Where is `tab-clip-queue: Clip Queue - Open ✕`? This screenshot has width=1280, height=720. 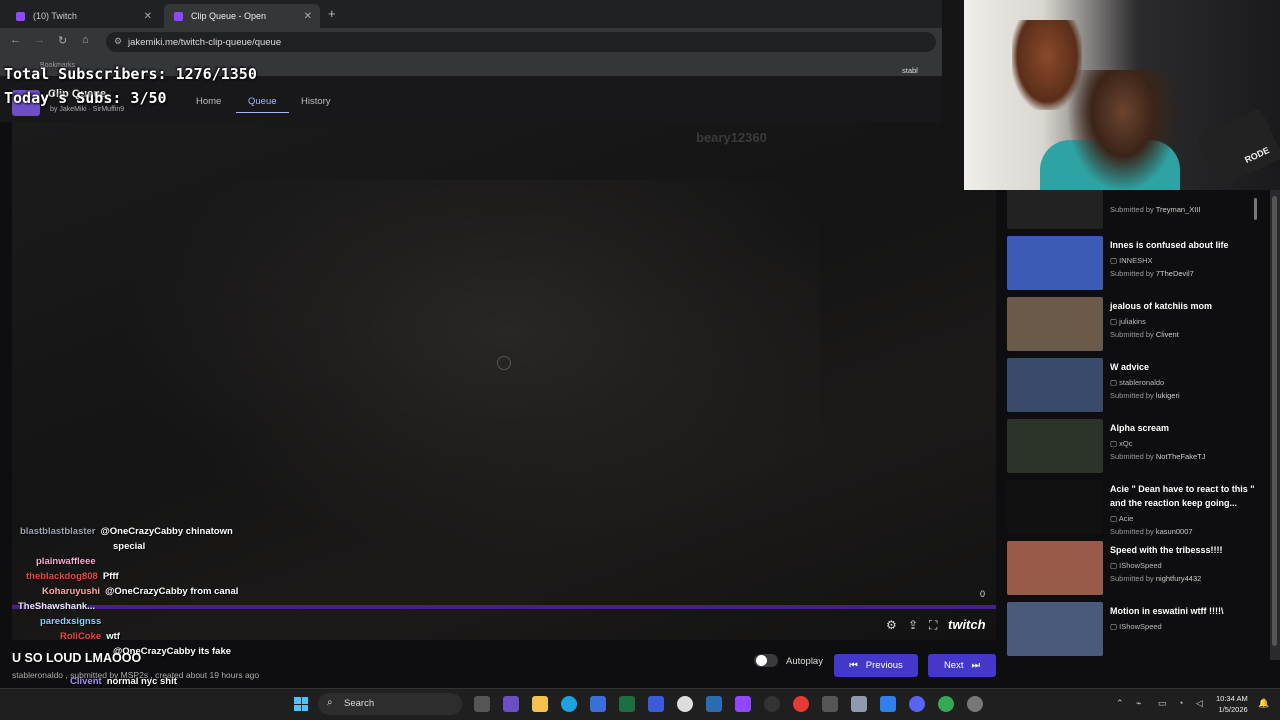 tab-clip-queue: Clip Queue - Open ✕ is located at coordinates (242, 16).